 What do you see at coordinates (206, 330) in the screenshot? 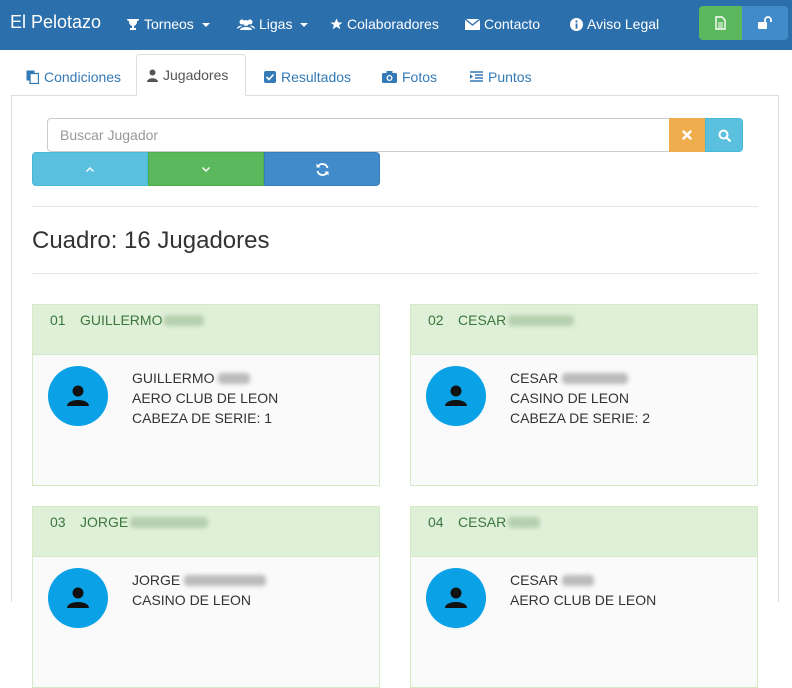
I see `player-card-header: 01 GUILLERMO` at bounding box center [206, 330].